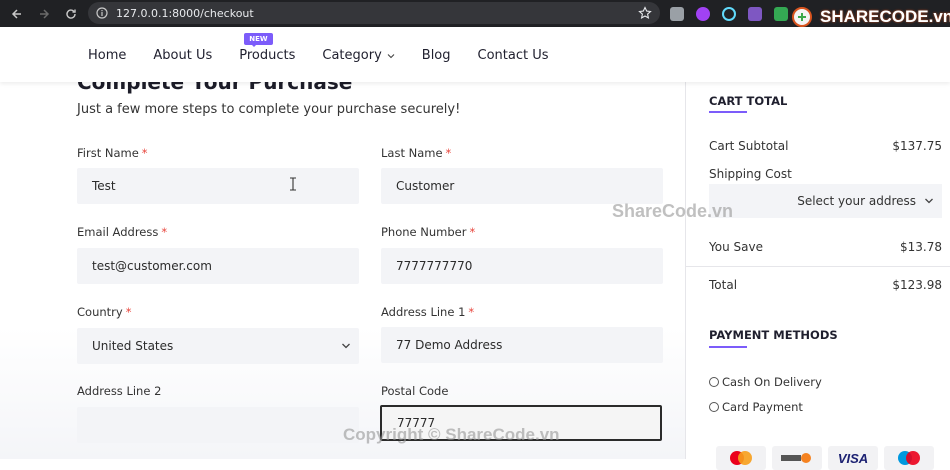 Image resolution: width=950 pixels, height=470 pixels. I want to click on page-title: Complete Your Purchase, so click(215, 88).